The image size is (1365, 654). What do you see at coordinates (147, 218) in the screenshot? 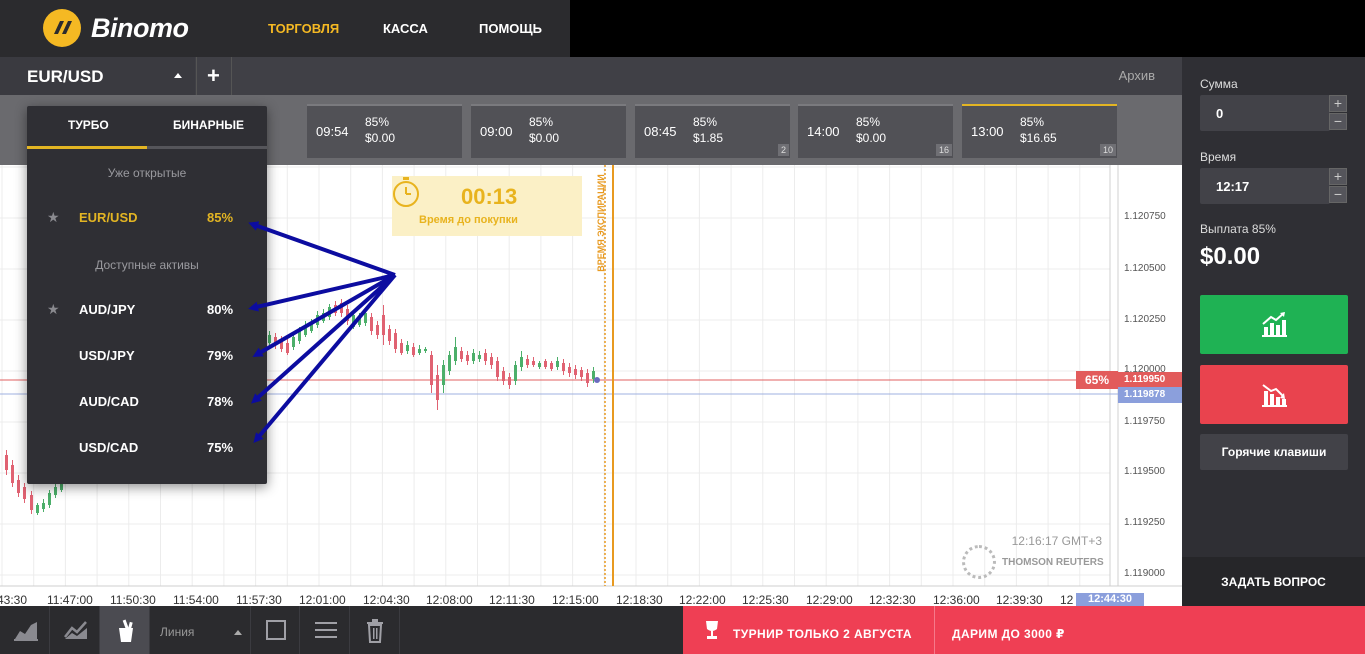
I see `asset-row-eurusd: ★ EUR/USD 85%` at bounding box center [147, 218].